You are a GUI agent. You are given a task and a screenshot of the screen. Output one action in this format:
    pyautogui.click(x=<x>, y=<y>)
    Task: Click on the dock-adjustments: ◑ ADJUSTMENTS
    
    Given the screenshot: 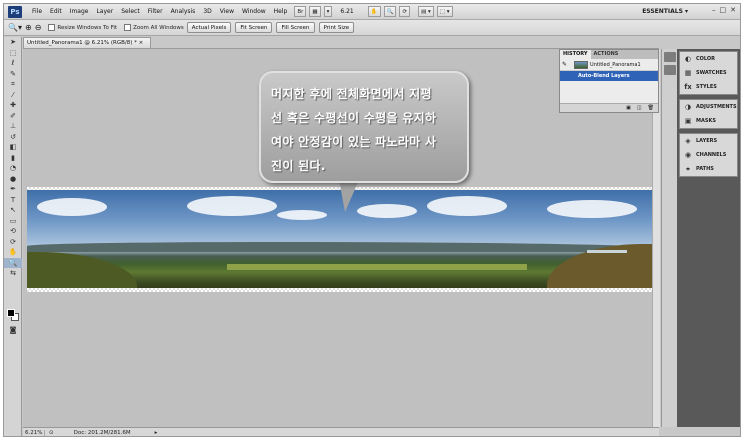 What is the action you would take?
    pyautogui.click(x=708, y=107)
    